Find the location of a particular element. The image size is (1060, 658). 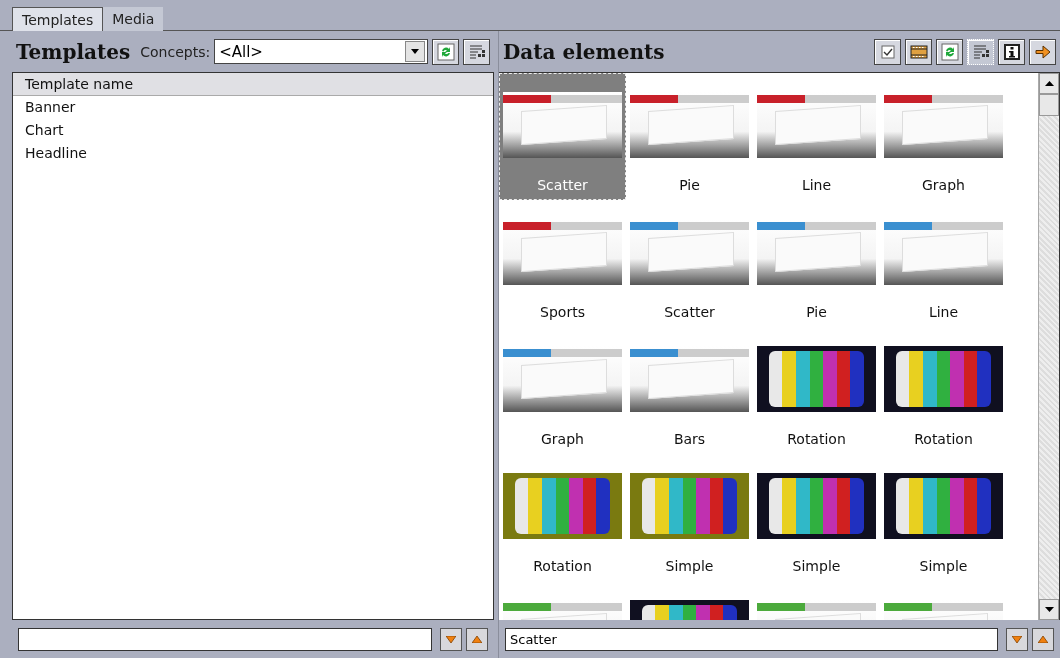

tile-label: Sports is located at coordinates (562, 312).